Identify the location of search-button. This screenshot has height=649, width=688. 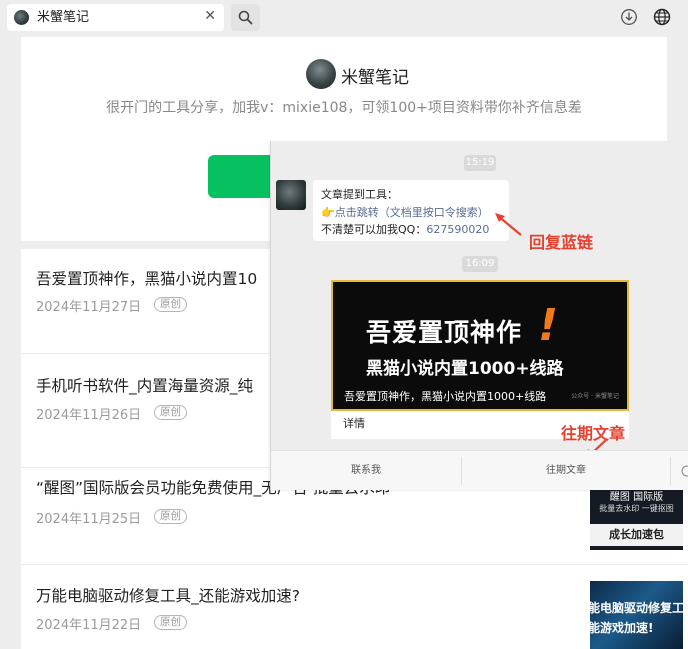
(245, 17).